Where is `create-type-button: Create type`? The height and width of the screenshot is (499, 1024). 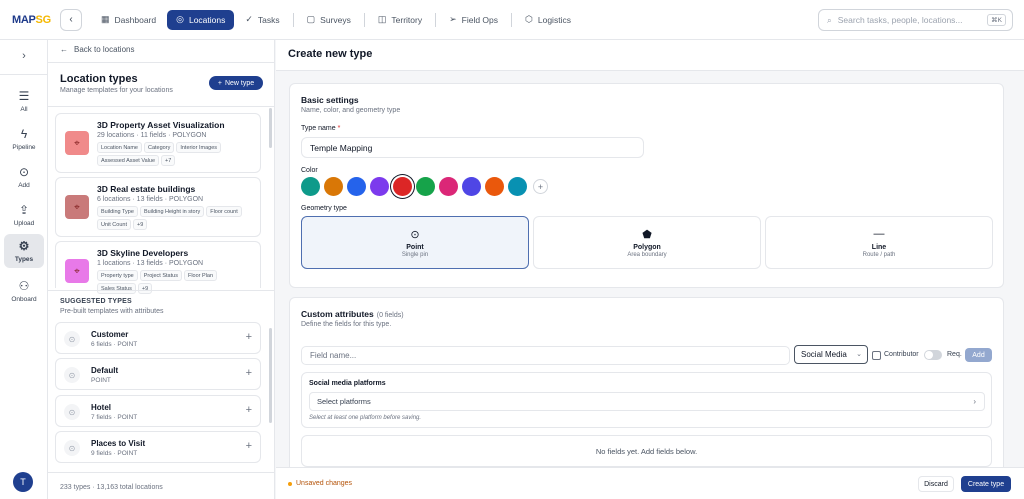
create-type-button: Create type is located at coordinates (986, 484).